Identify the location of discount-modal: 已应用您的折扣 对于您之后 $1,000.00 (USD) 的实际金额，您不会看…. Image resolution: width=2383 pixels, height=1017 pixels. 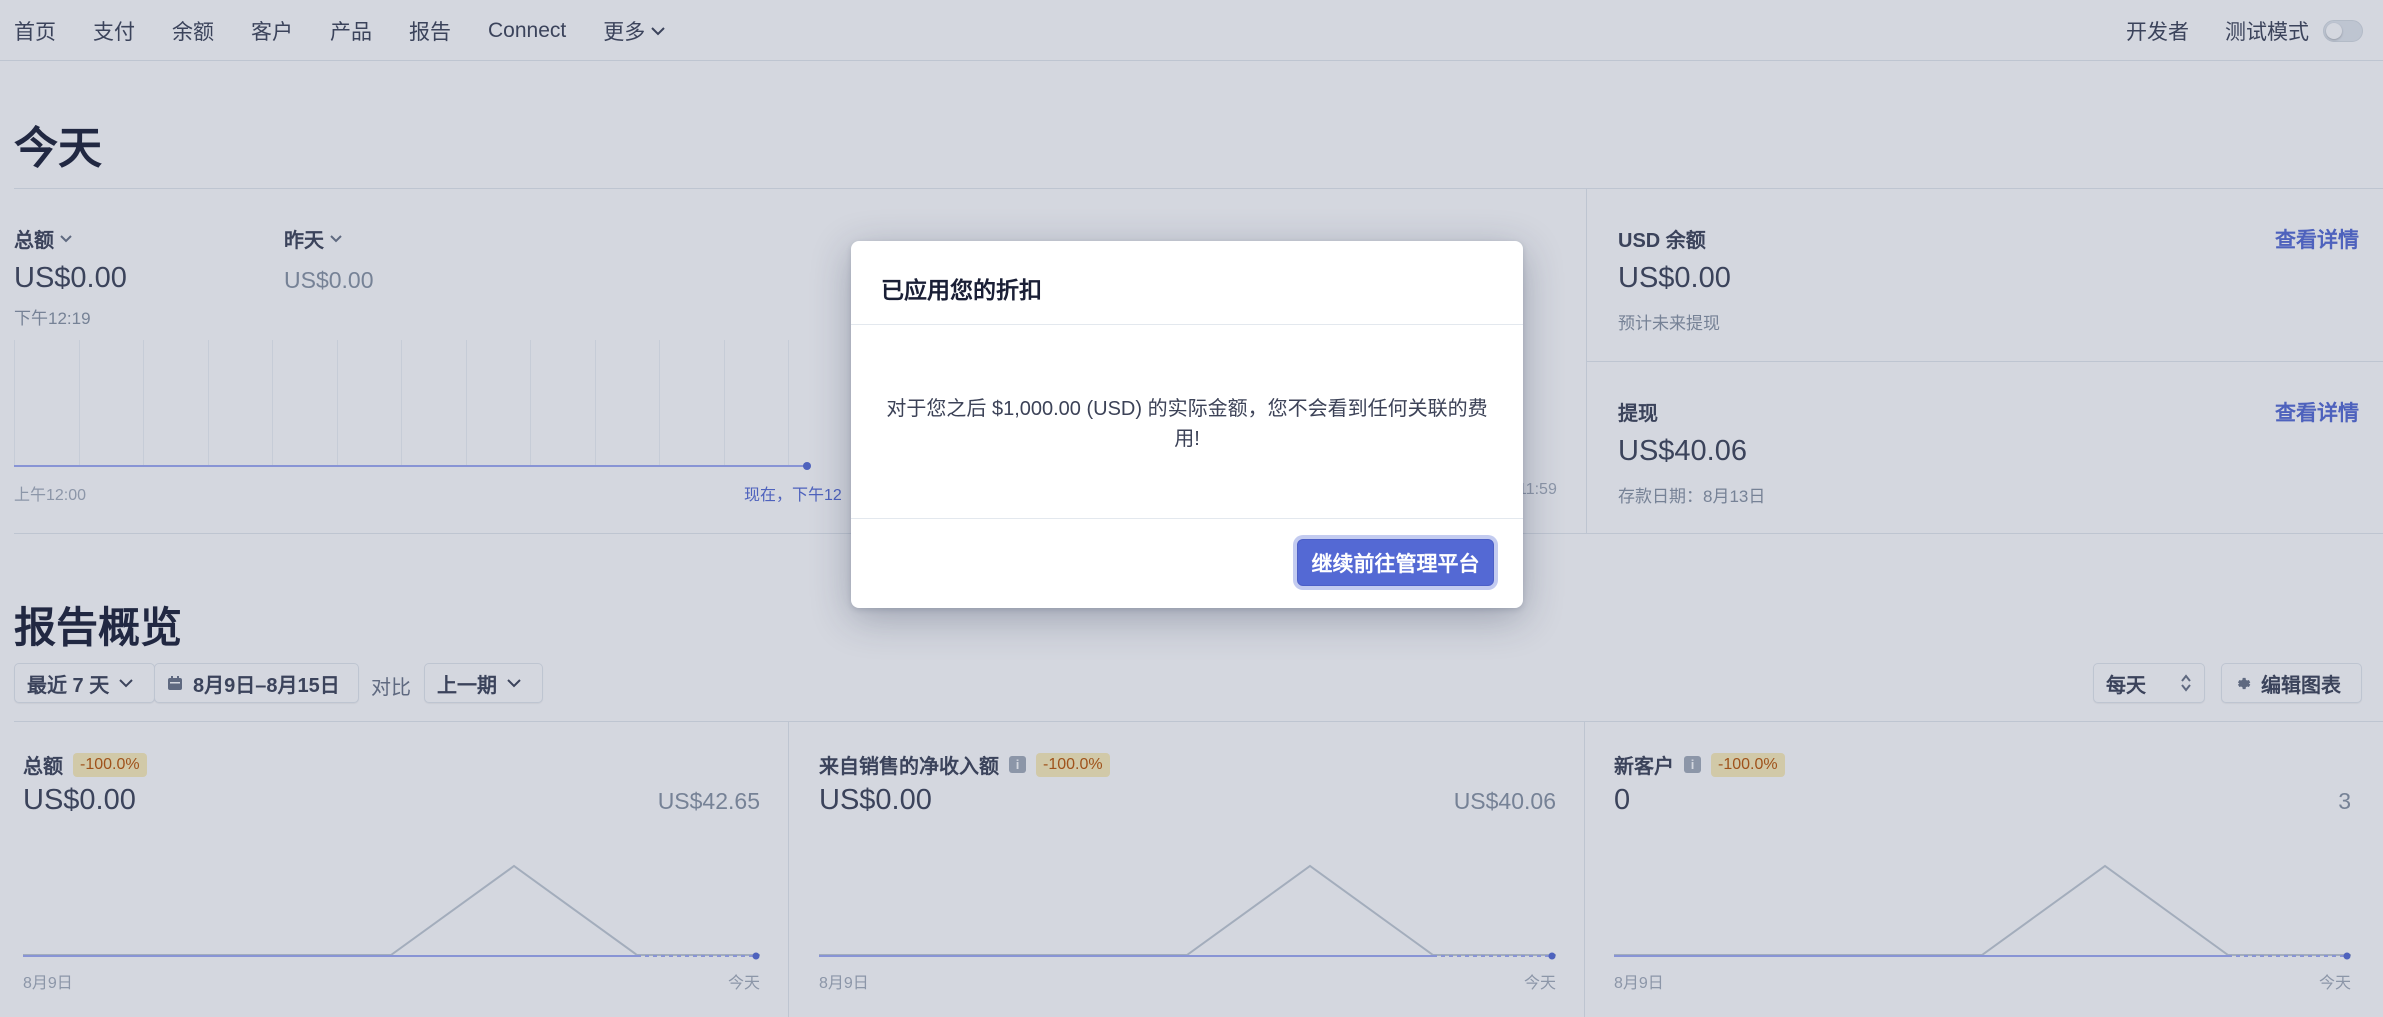
(1187, 424).